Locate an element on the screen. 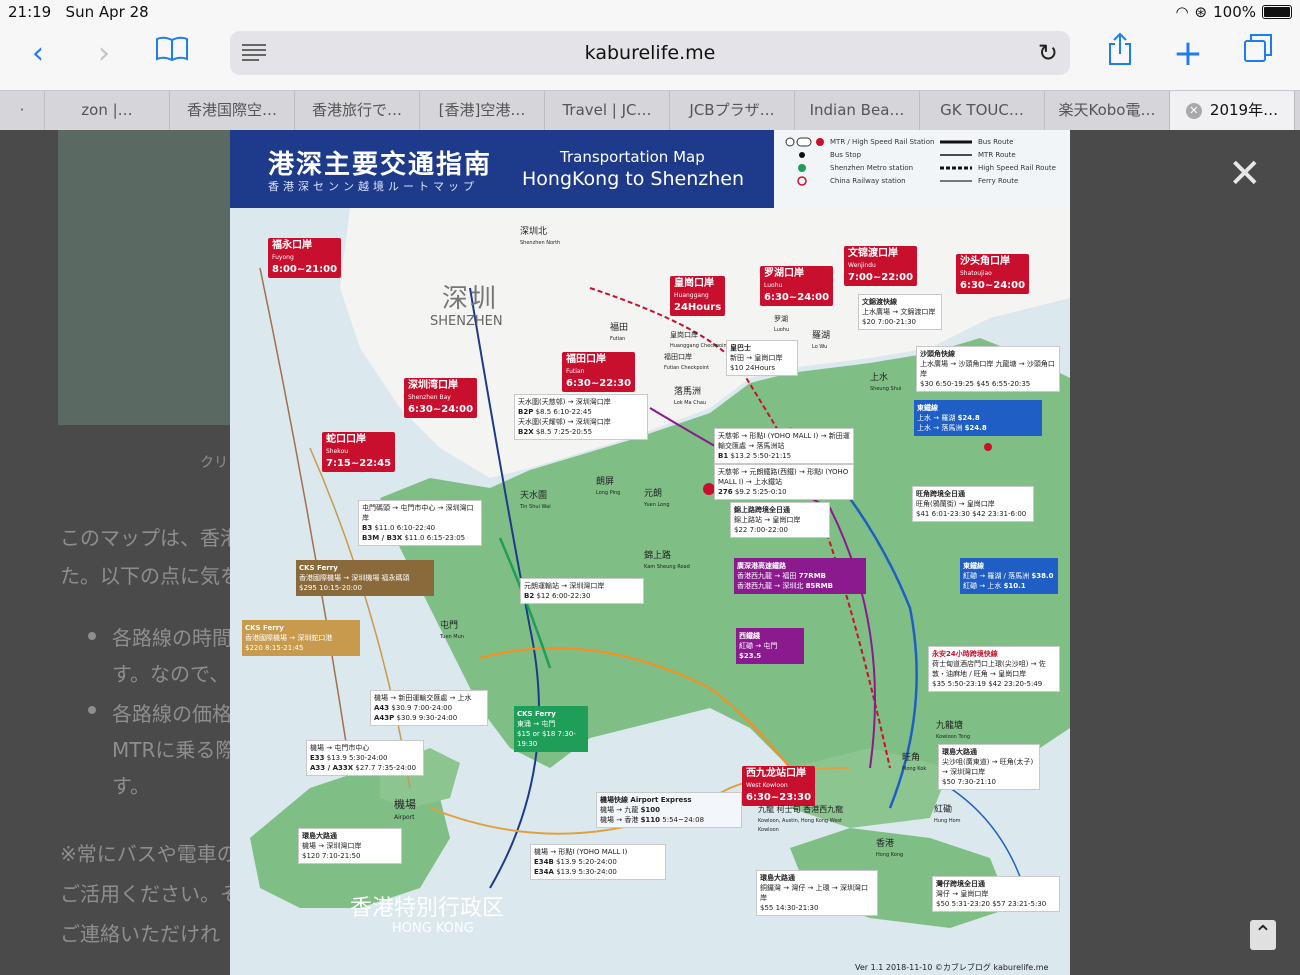 The image size is (1300, 975). port-en: Wenjindu is located at coordinates (862, 265).